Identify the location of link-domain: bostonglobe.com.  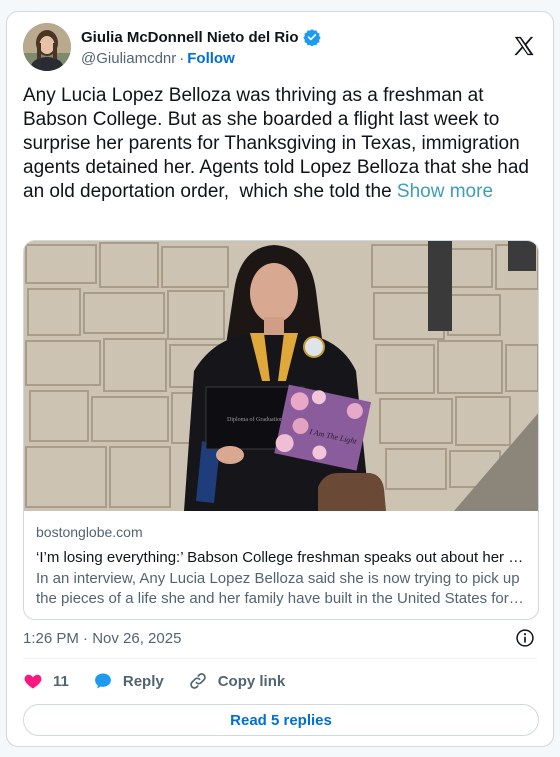
(89, 532).